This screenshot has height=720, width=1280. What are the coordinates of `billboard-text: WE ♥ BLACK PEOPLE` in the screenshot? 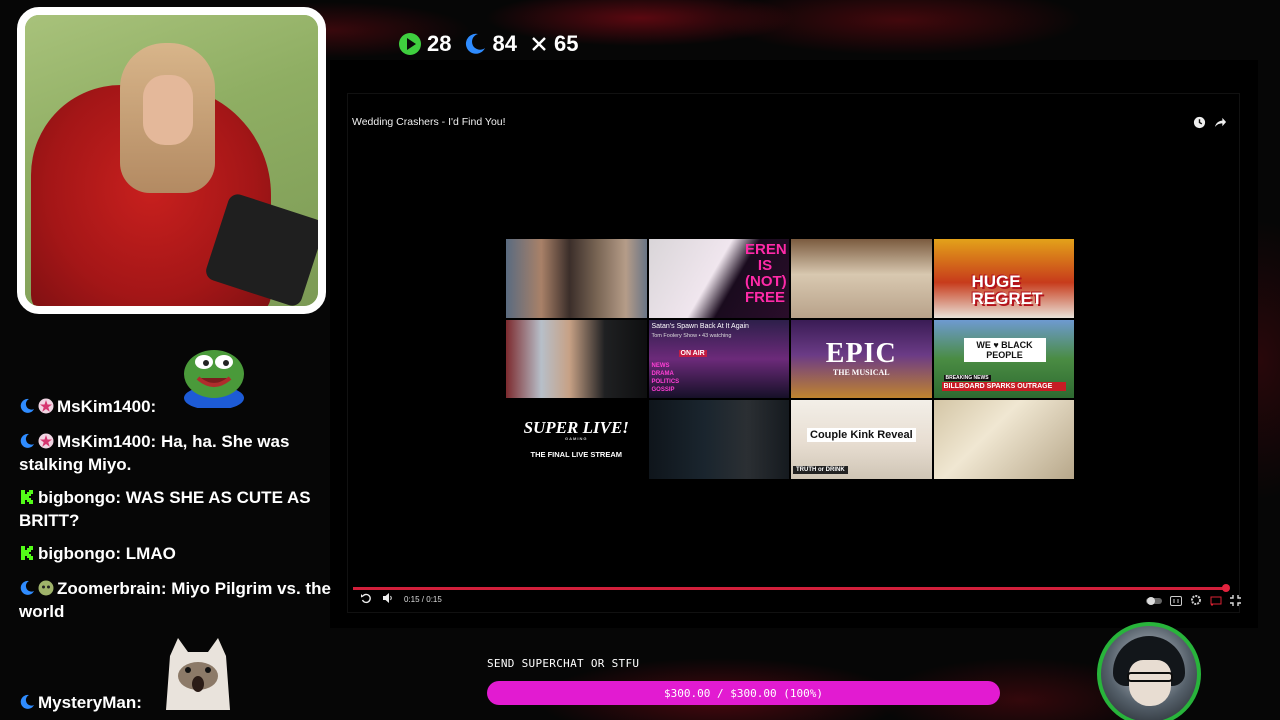 It's located at (1004, 349).